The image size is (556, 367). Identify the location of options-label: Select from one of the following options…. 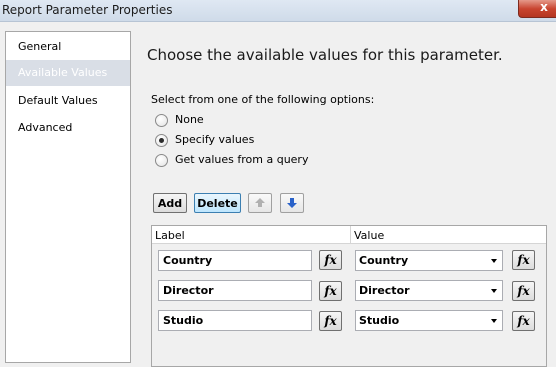
(263, 99).